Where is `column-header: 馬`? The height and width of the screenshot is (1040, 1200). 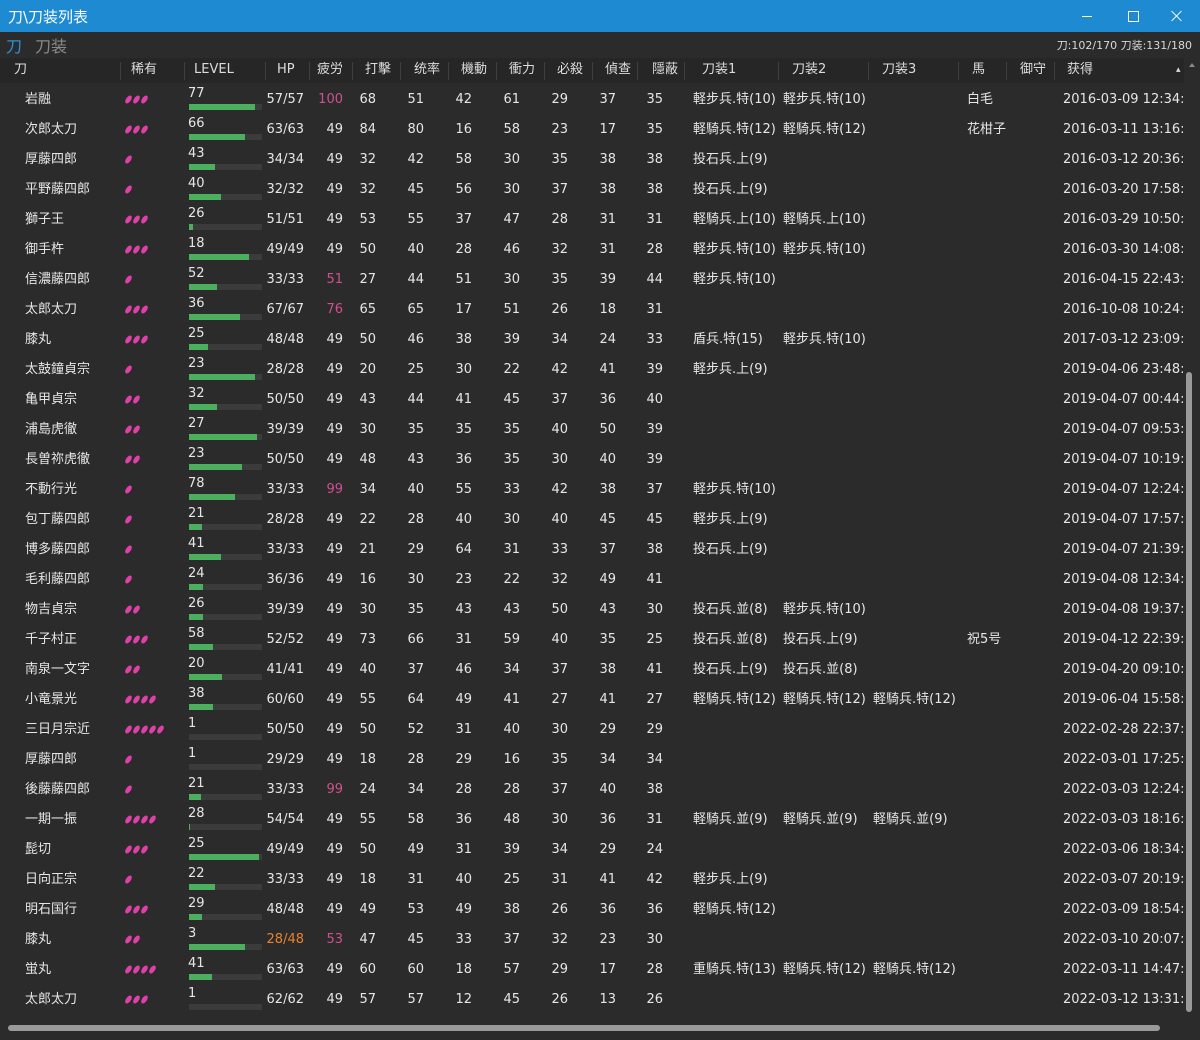
column-header: 馬 is located at coordinates (978, 70).